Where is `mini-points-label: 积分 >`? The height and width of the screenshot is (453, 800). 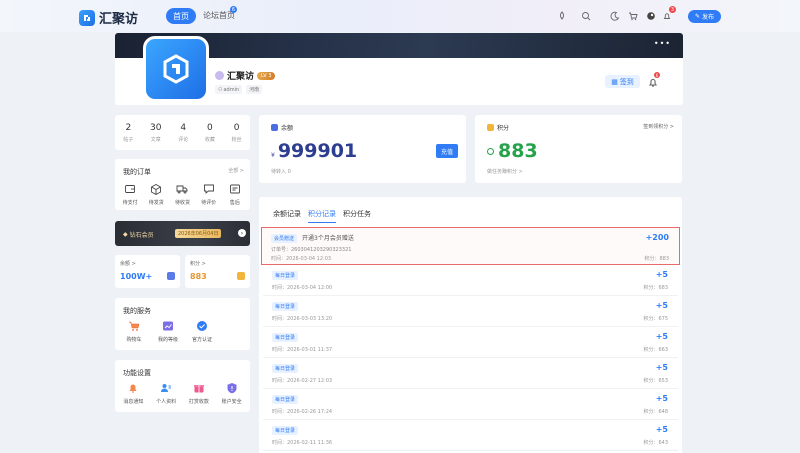
mini-points-label: 积分 > is located at coordinates (198, 264).